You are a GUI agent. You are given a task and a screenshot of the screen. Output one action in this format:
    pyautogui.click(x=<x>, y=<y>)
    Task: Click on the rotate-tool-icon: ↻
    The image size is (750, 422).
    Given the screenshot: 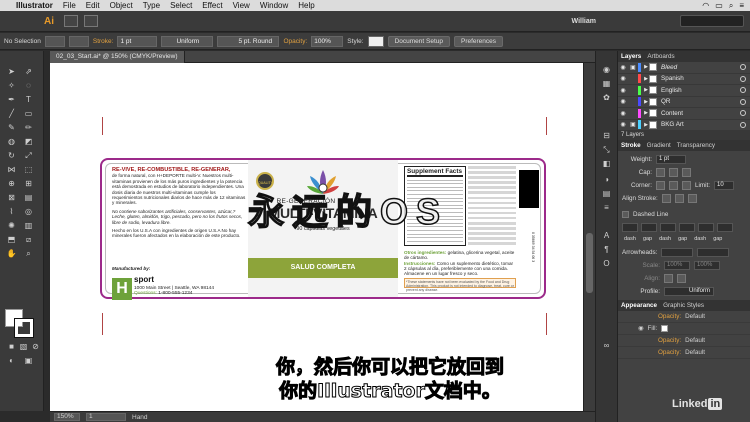 What is the action you would take?
    pyautogui.click(x=11, y=155)
    